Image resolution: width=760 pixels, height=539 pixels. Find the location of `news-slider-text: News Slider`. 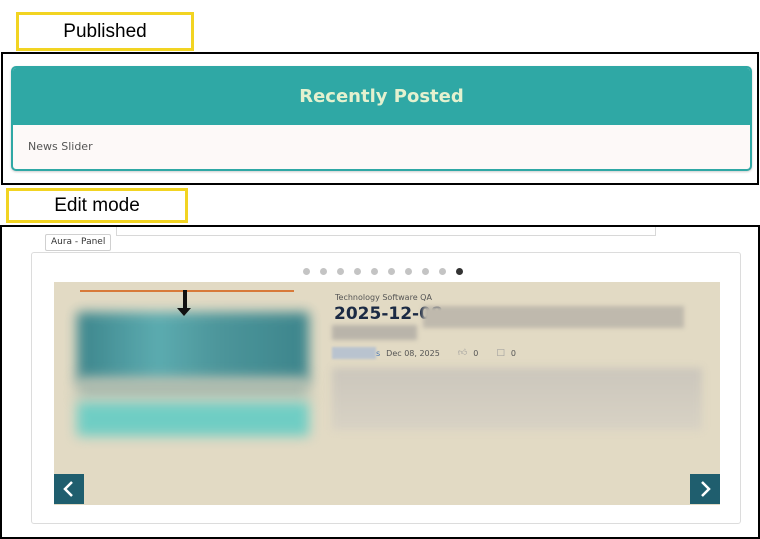

news-slider-text: News Slider is located at coordinates (60, 146).